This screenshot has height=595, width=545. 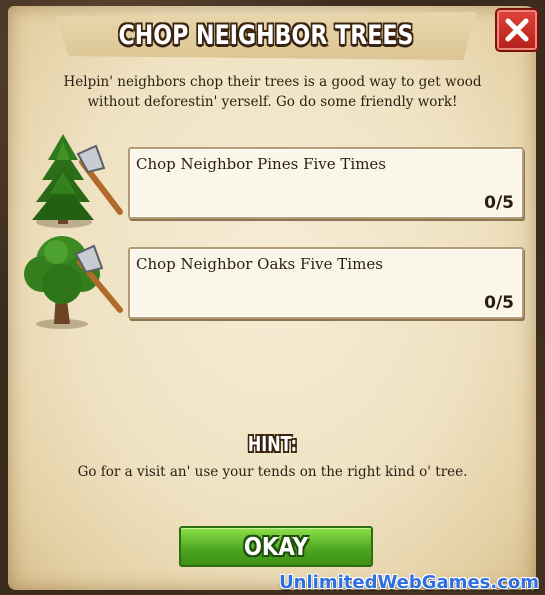 What do you see at coordinates (266, 35) in the screenshot?
I see `dialog-title: CHOP NEIGHBOR TREES` at bounding box center [266, 35].